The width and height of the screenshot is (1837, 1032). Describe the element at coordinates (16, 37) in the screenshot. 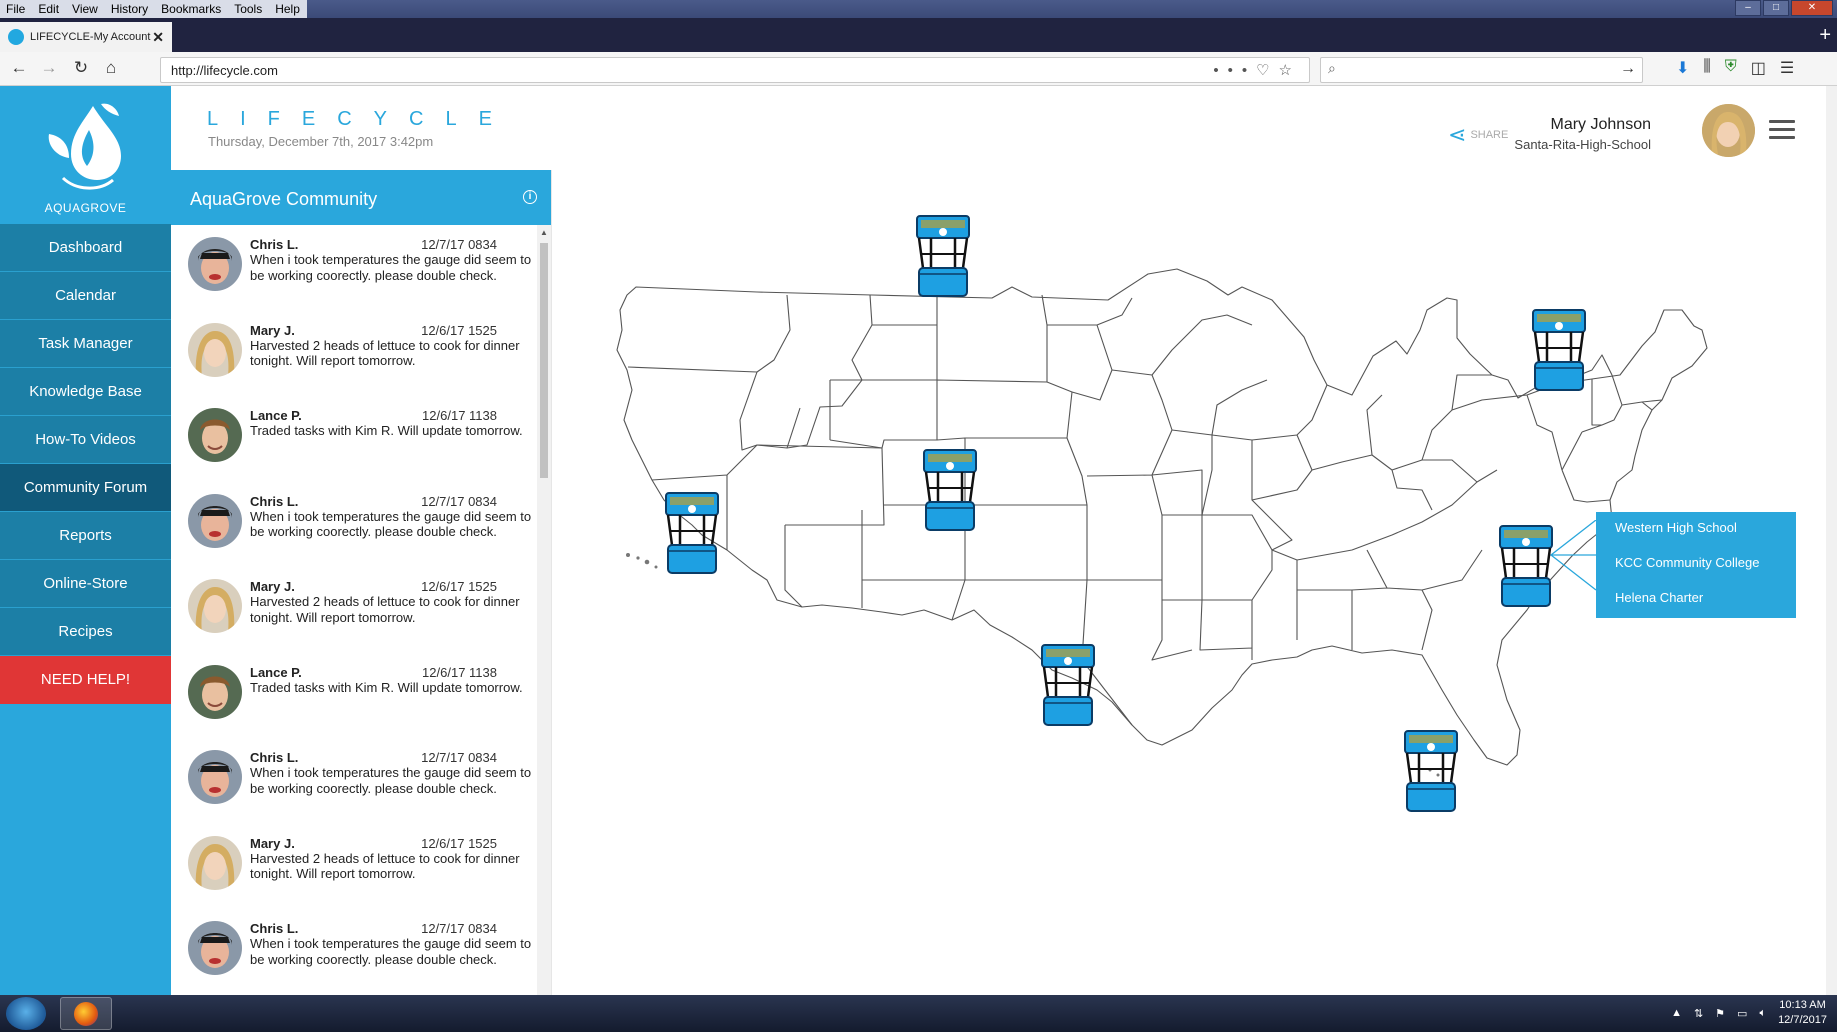

I see `favicon-icon` at that location.